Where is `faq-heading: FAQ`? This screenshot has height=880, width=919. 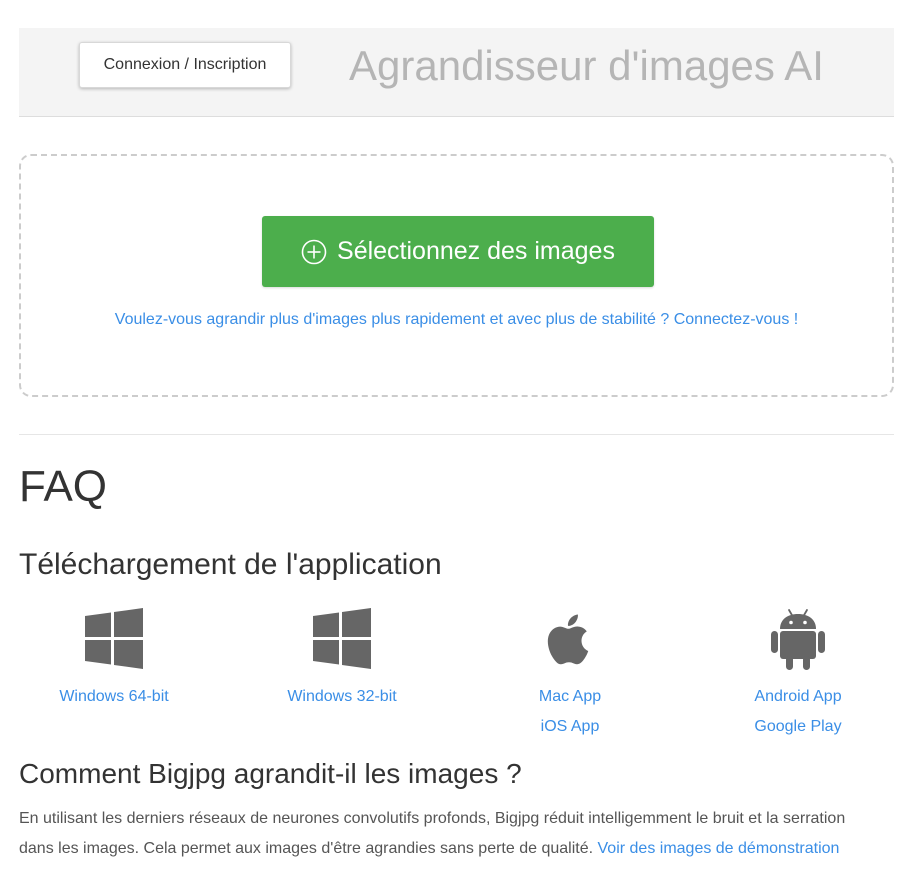
faq-heading: FAQ is located at coordinates (63, 486).